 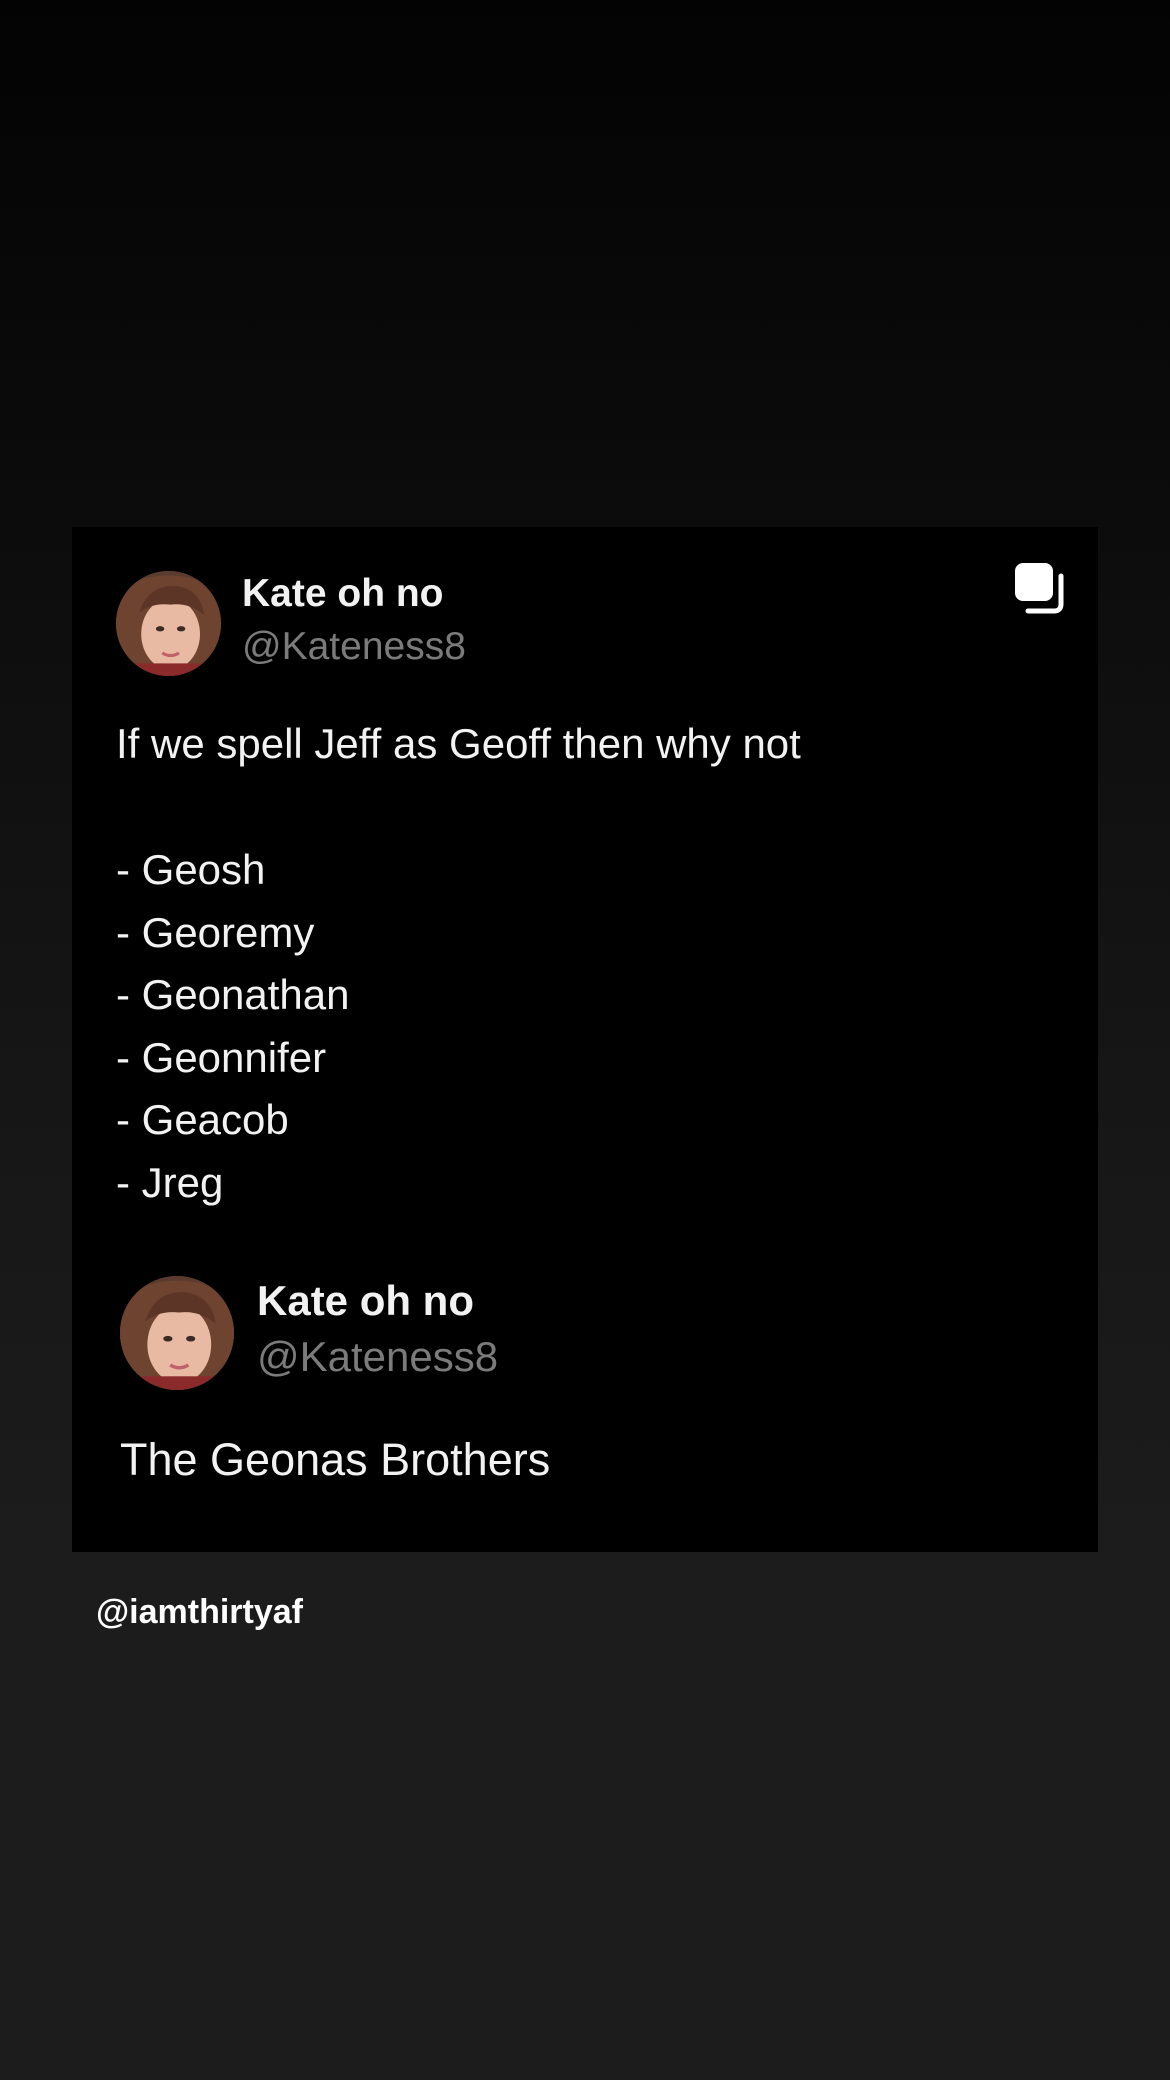 What do you see at coordinates (215, 932) in the screenshot?
I see `list-item: - Georemy` at bounding box center [215, 932].